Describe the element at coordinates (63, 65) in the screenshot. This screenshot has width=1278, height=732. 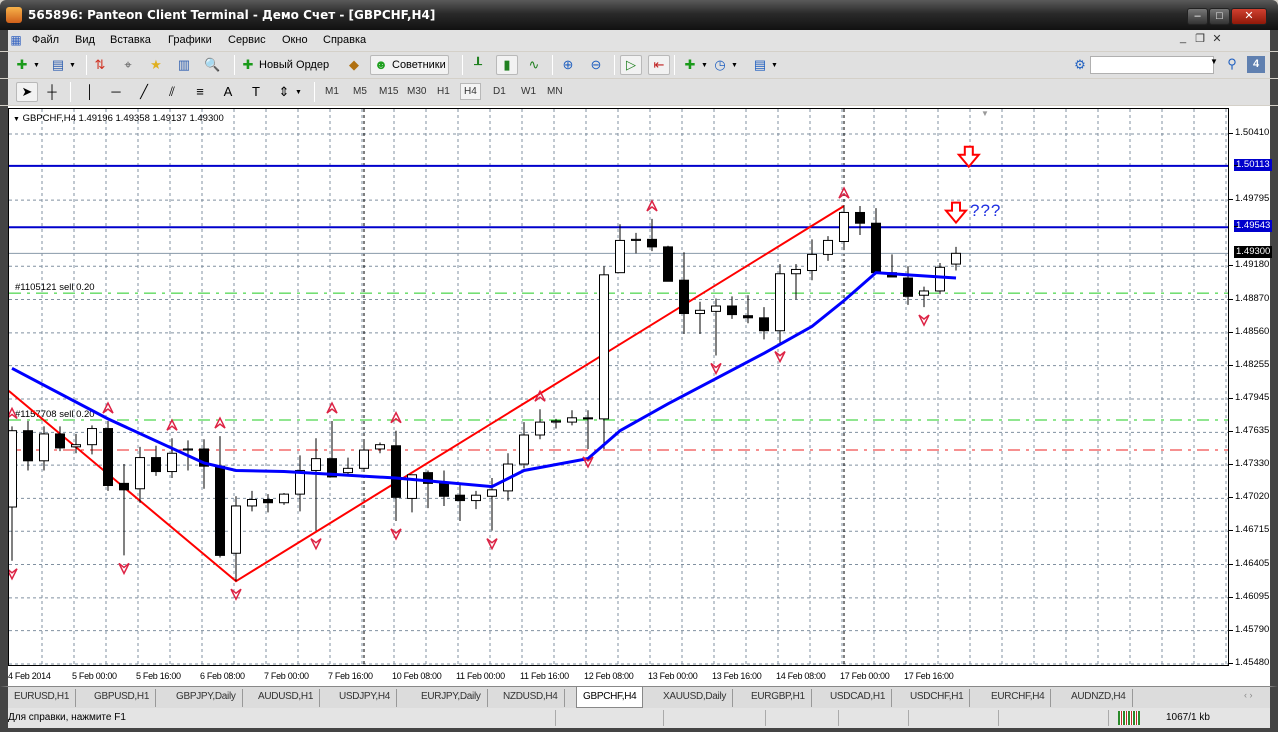
I see `profiles-button: ▤ ▼` at that location.